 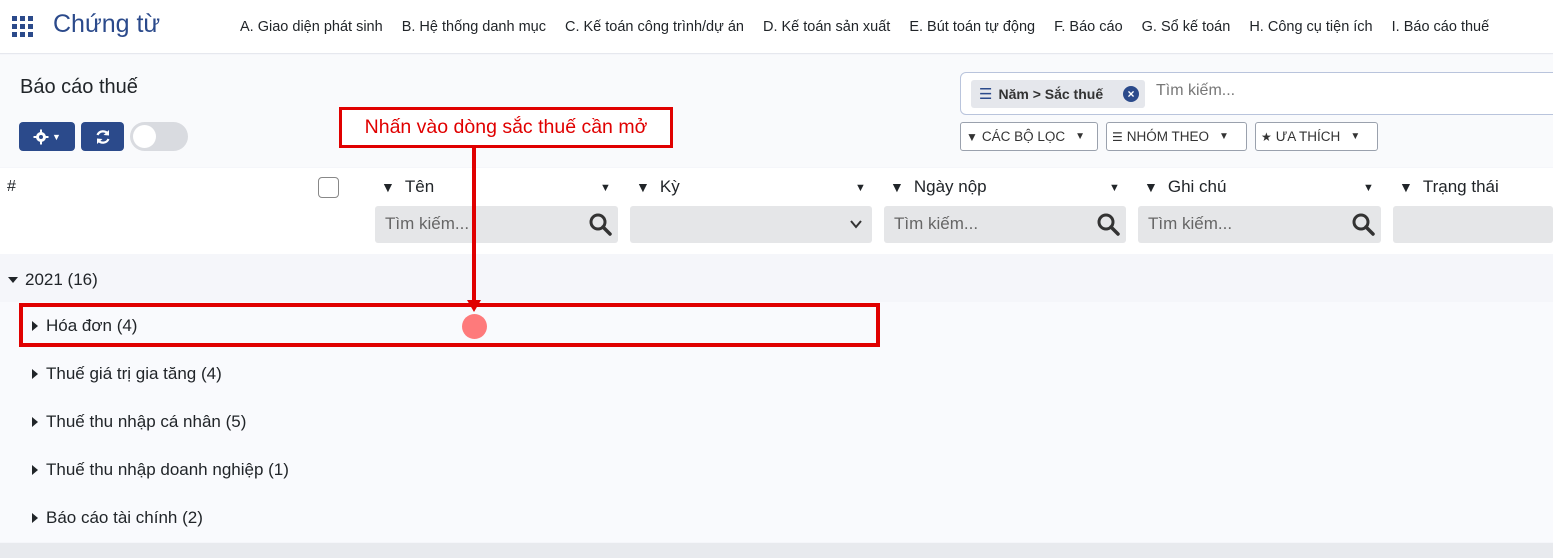 What do you see at coordinates (658, 187) in the screenshot?
I see `column-header-ky: ▼ Kỳ` at bounding box center [658, 187].